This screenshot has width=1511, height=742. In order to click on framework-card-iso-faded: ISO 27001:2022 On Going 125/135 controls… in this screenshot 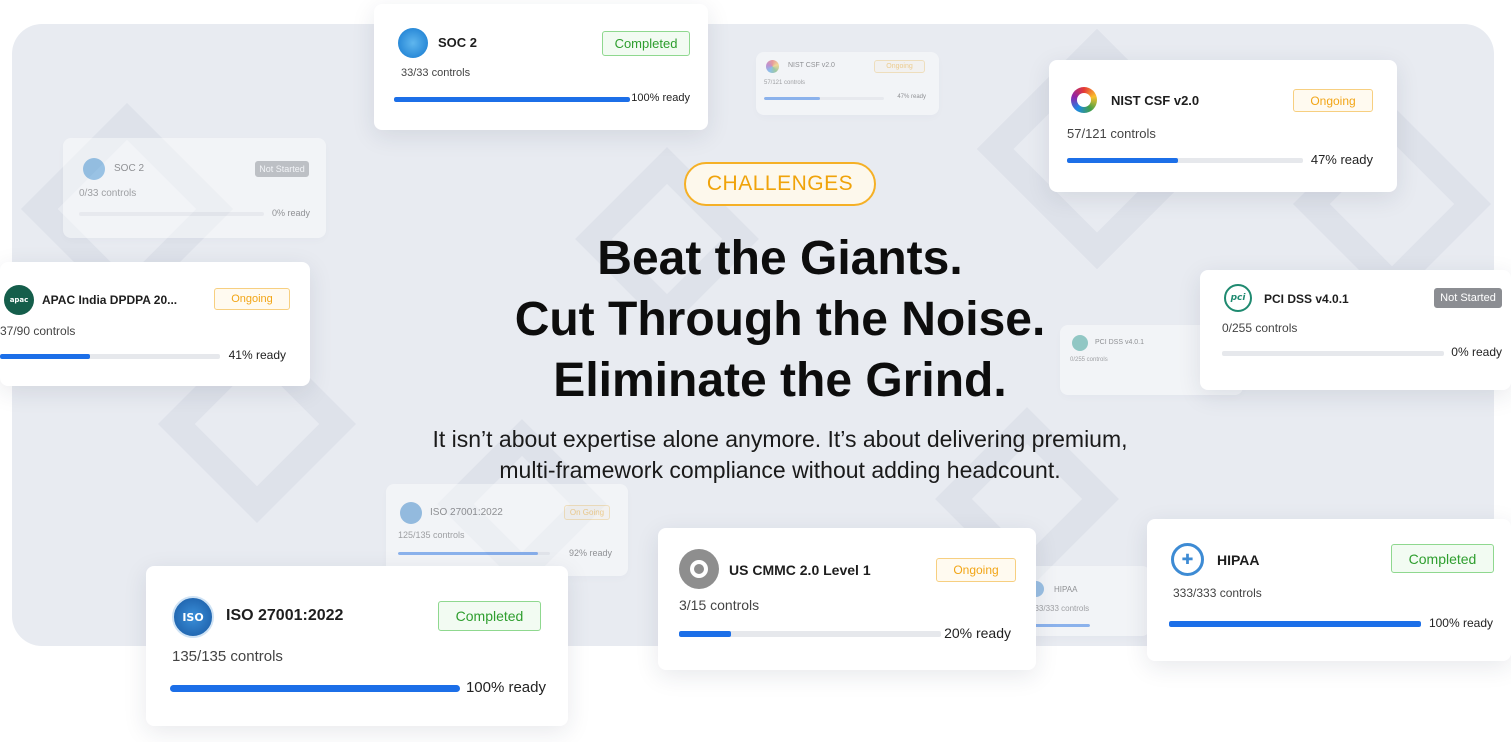, I will do `click(507, 530)`.